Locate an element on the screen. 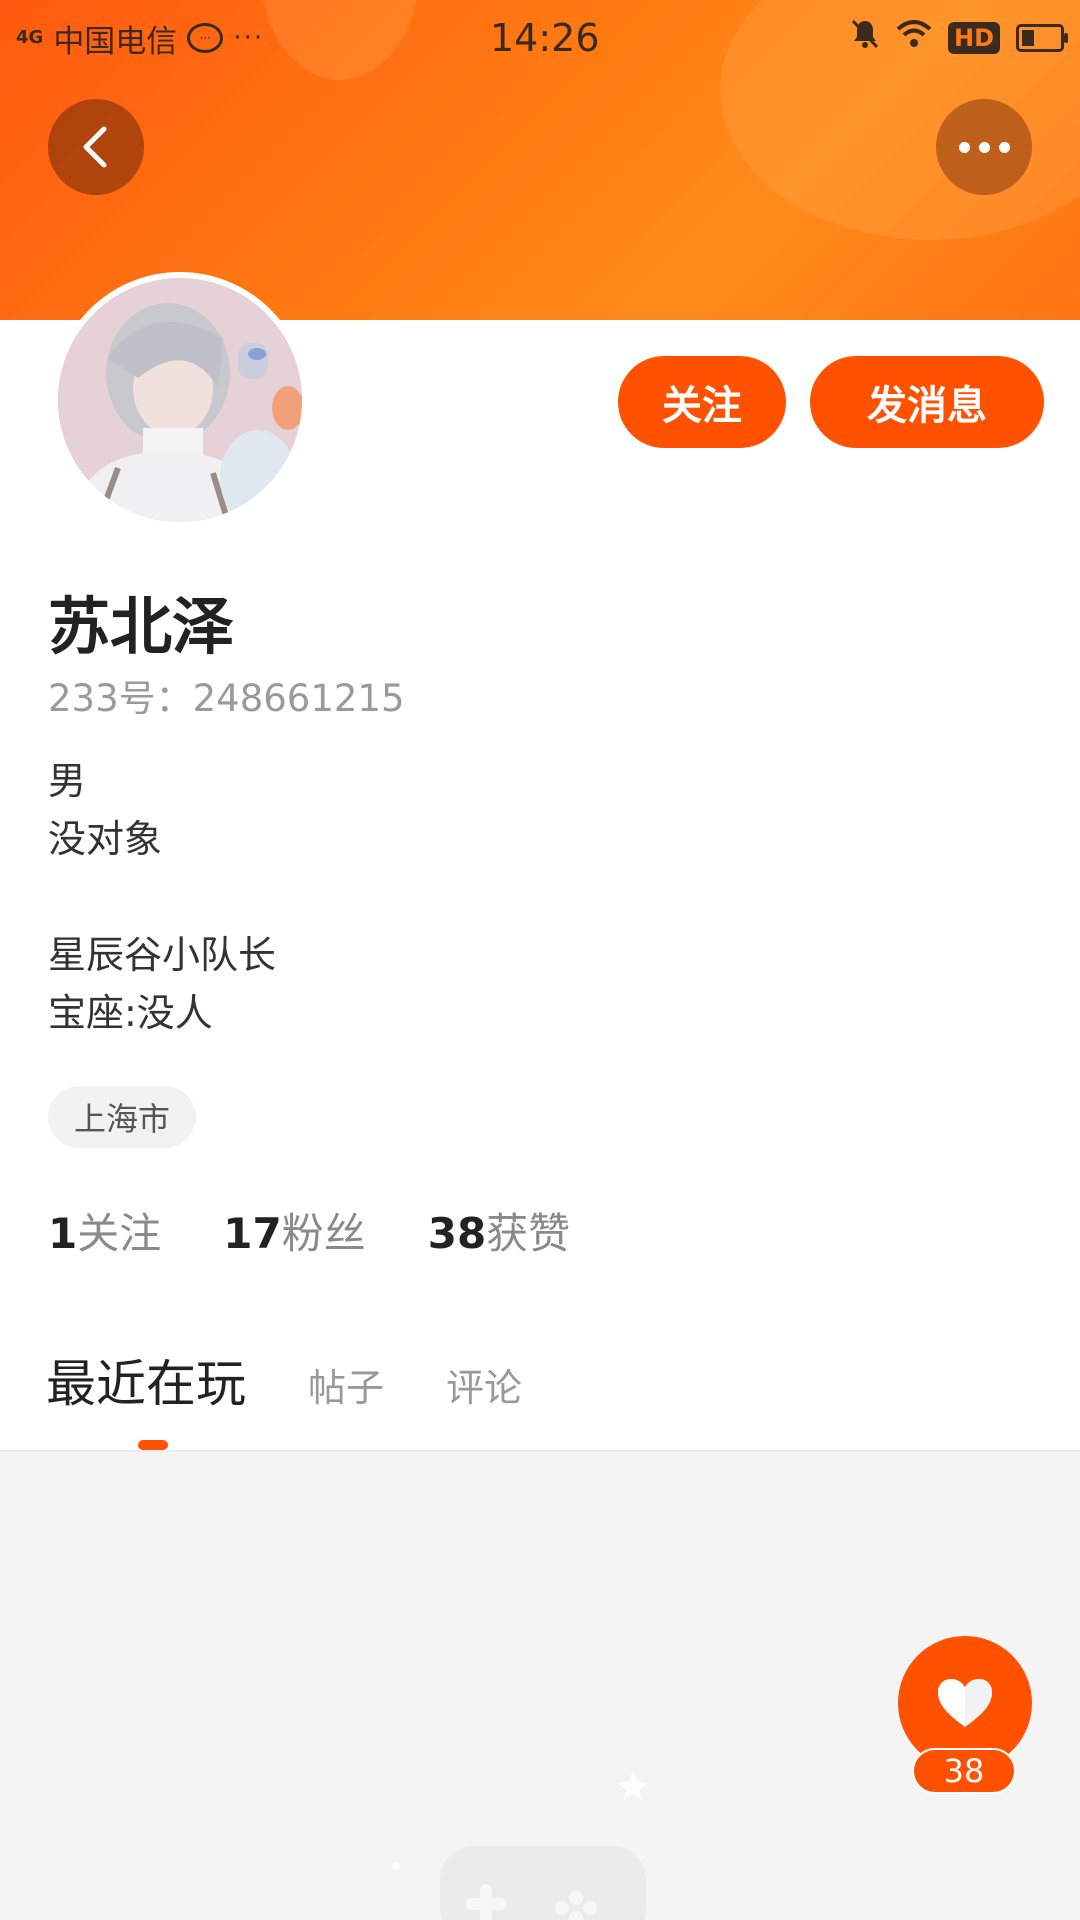 The height and width of the screenshot is (1920, 1080). following-count: 1 is located at coordinates (63, 1233).